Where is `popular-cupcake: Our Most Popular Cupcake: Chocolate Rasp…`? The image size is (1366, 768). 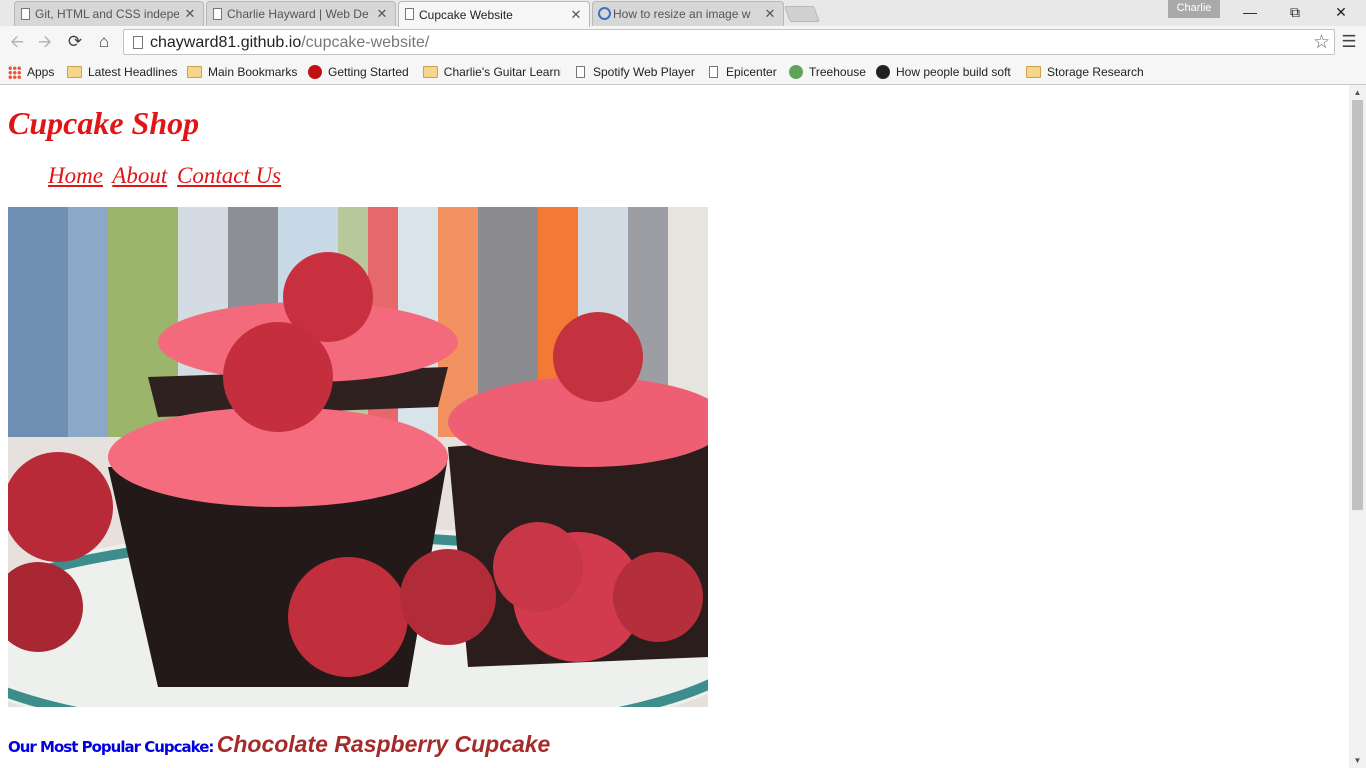 popular-cupcake: Our Most Popular Cupcake: Chocolate Rasp… is located at coordinates (279, 744).